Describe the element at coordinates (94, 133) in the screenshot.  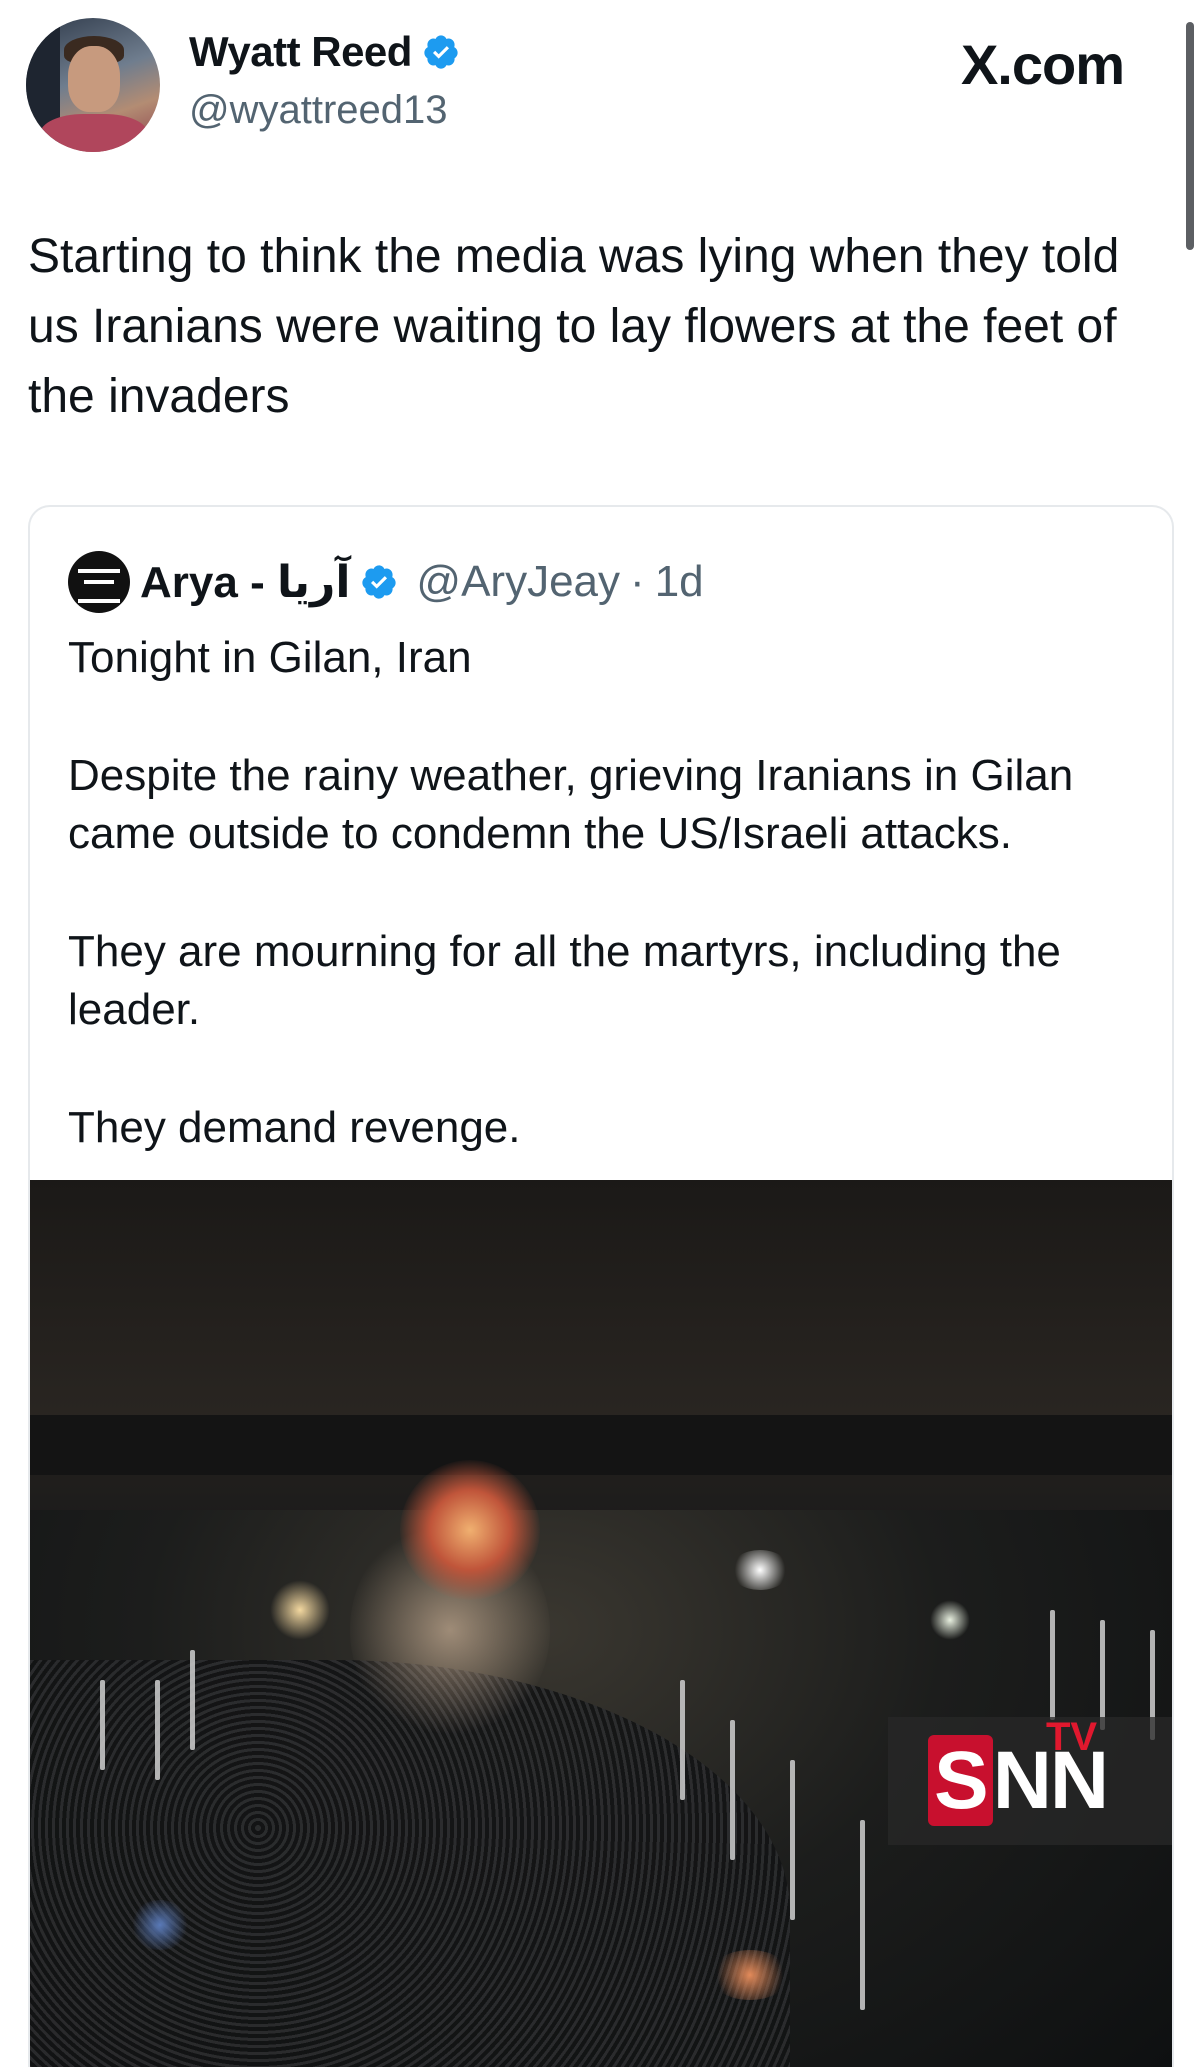
I see `avatar-shirt` at that location.